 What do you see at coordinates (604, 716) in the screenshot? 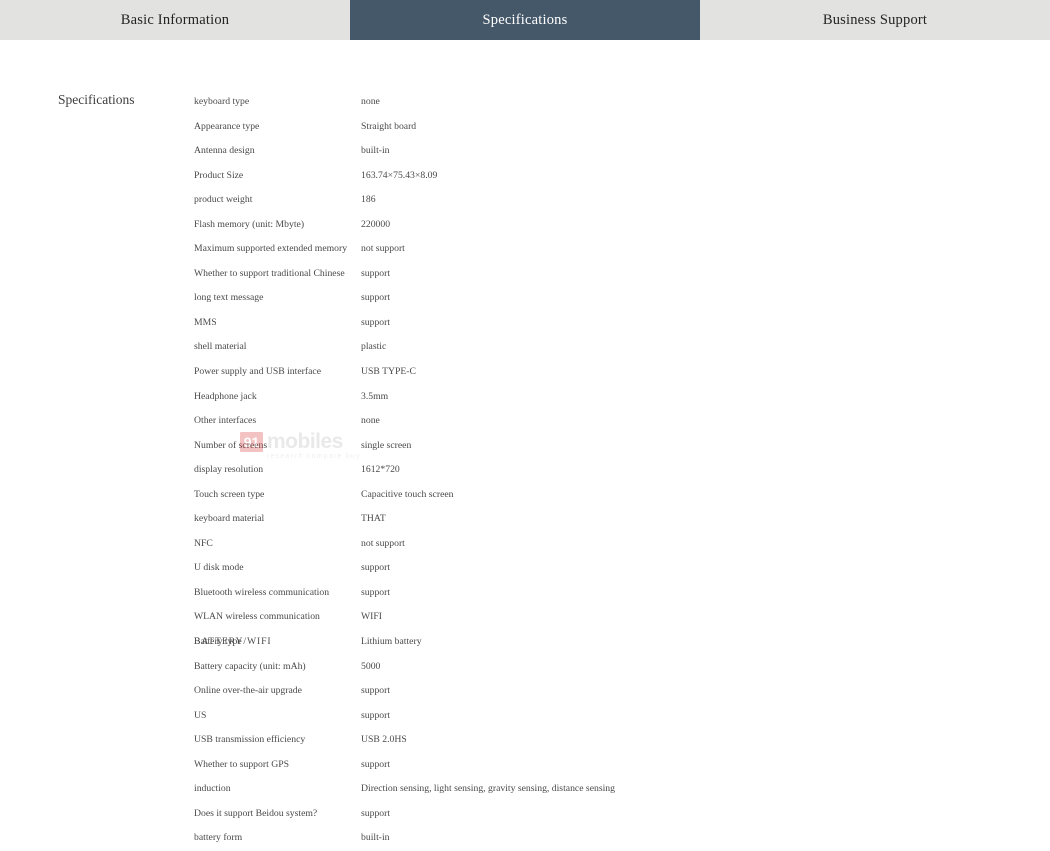
I see `table-row: US support` at bounding box center [604, 716].